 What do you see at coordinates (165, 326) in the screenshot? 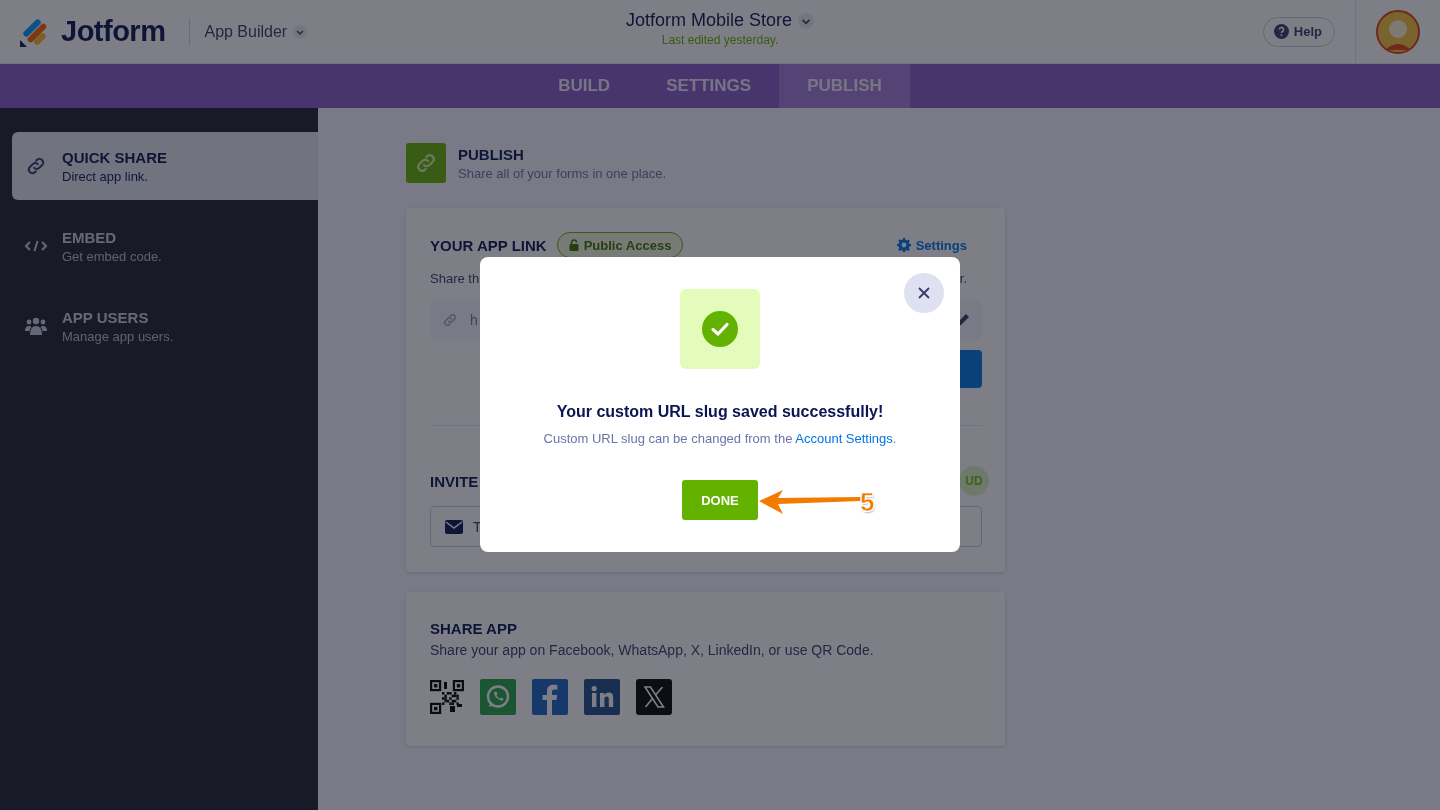
I see `sidebar-item: APP USERS Manage app users.` at bounding box center [165, 326].